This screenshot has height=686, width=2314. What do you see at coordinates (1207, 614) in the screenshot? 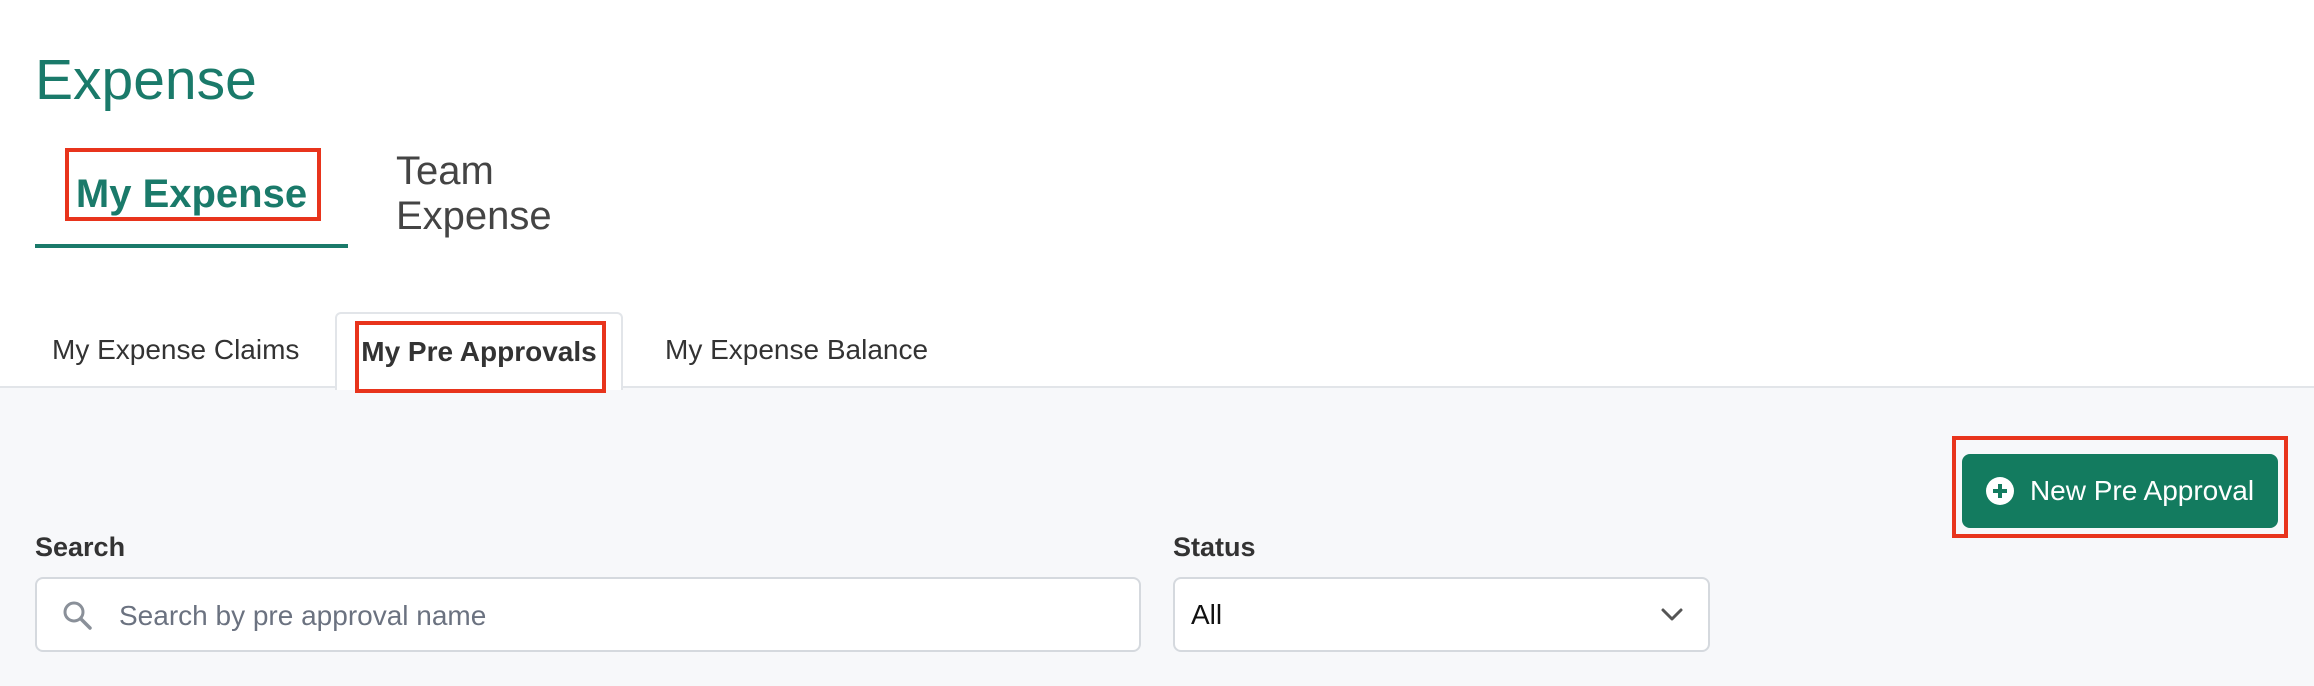
I see `status-value: All` at bounding box center [1207, 614].